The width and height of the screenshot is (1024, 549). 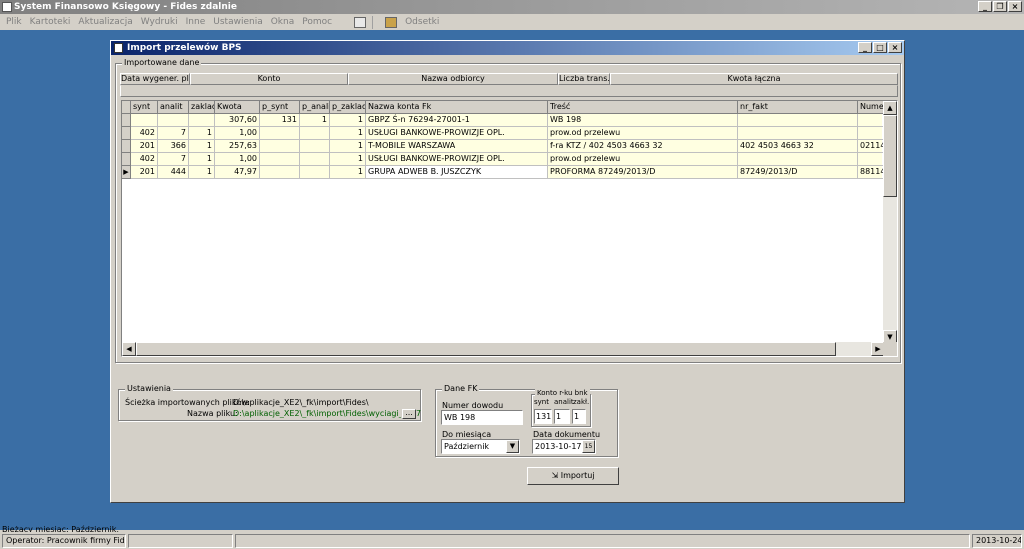 I want to click on dialog-close-button: ×, so click(x=895, y=47).